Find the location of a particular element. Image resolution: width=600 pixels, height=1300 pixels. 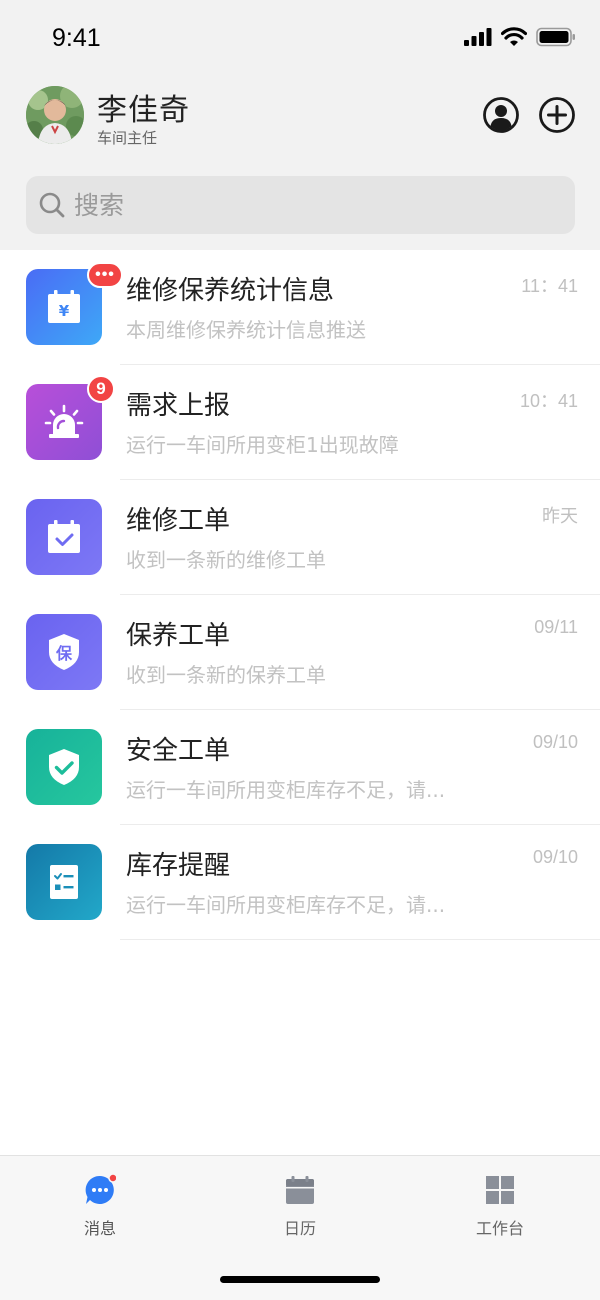

chat-bubble-icon is located at coordinates (100, 1189).